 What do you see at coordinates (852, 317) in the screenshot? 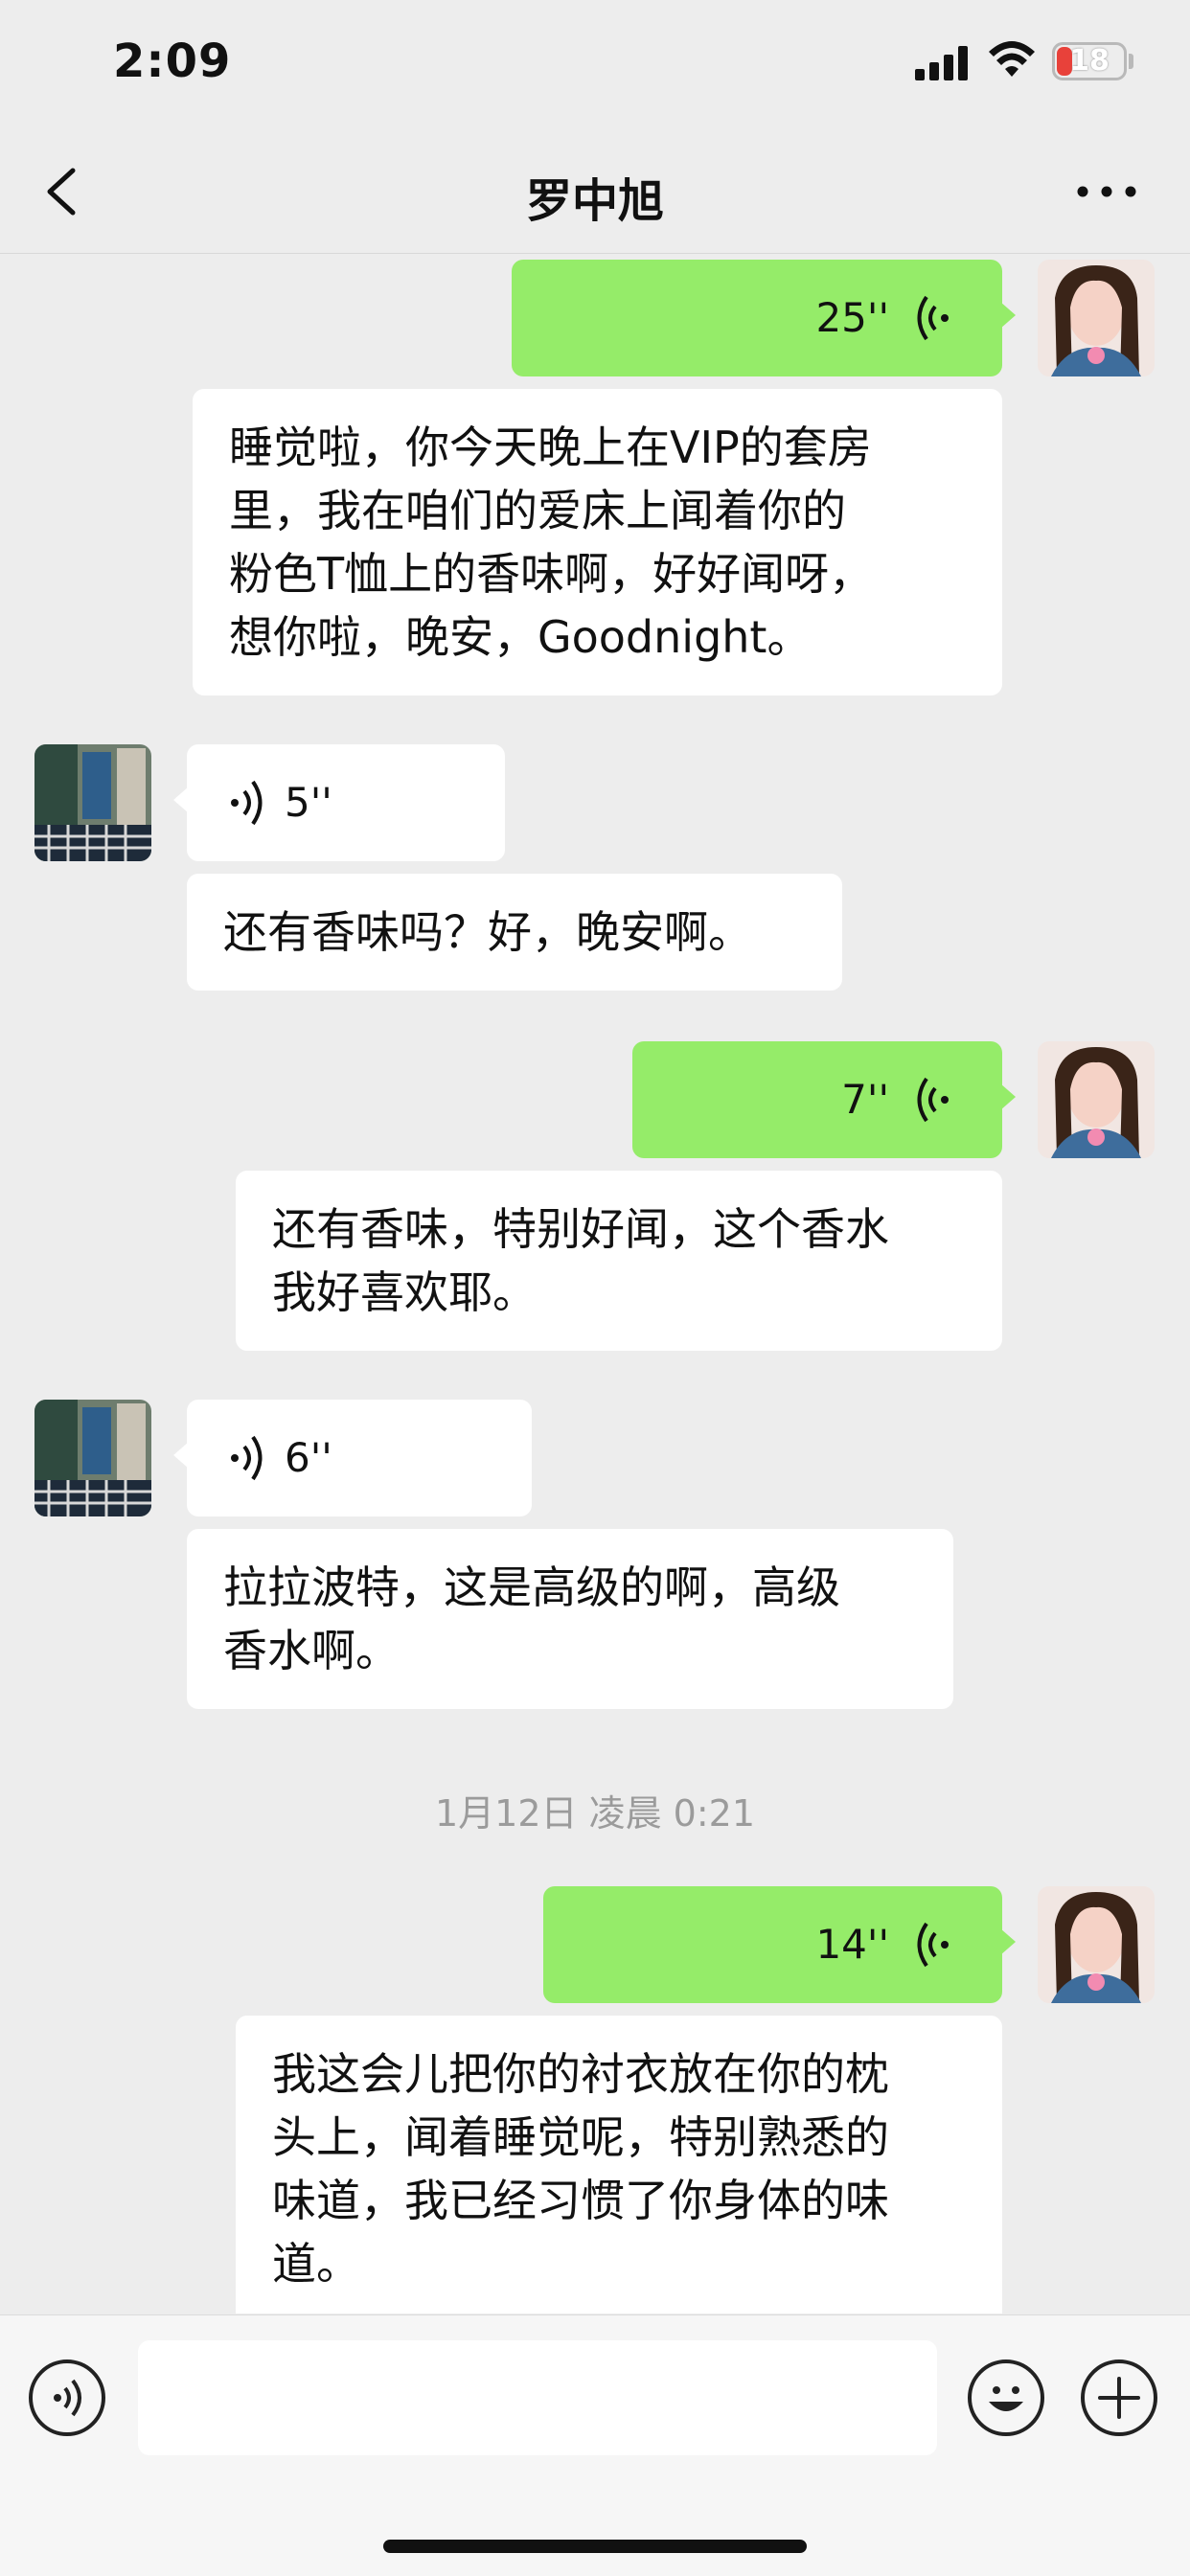
I see `voice-duration: 25''` at bounding box center [852, 317].